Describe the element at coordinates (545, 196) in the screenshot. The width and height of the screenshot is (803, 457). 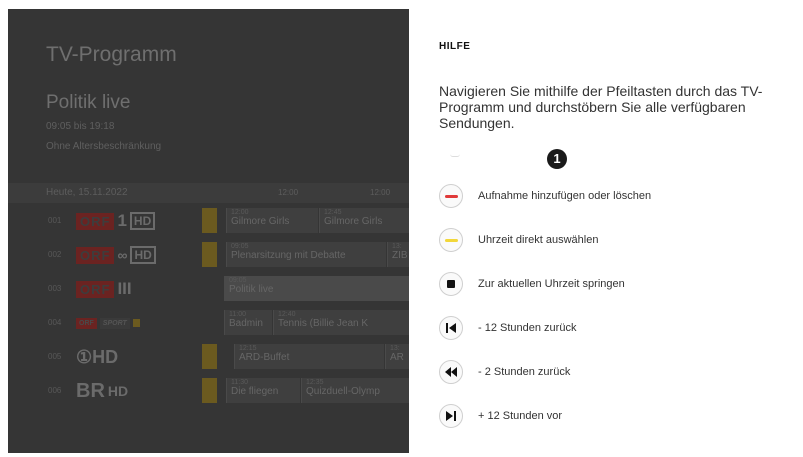
I see `help-item-record: Aufnahme hinzufügen oder löschen` at that location.